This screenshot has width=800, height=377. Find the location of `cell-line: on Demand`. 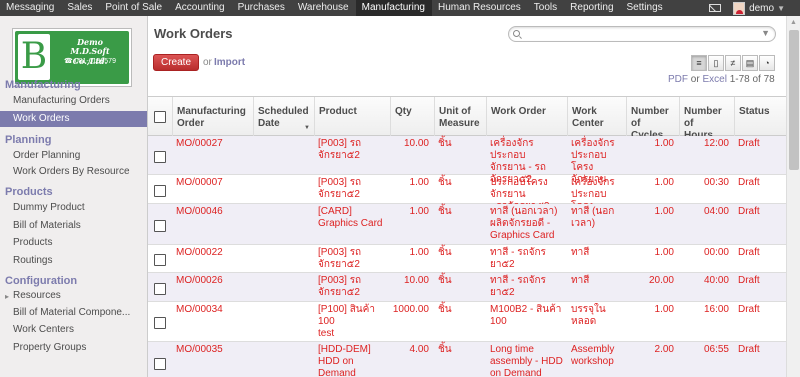

cell-line: on Demand is located at coordinates (516, 372).